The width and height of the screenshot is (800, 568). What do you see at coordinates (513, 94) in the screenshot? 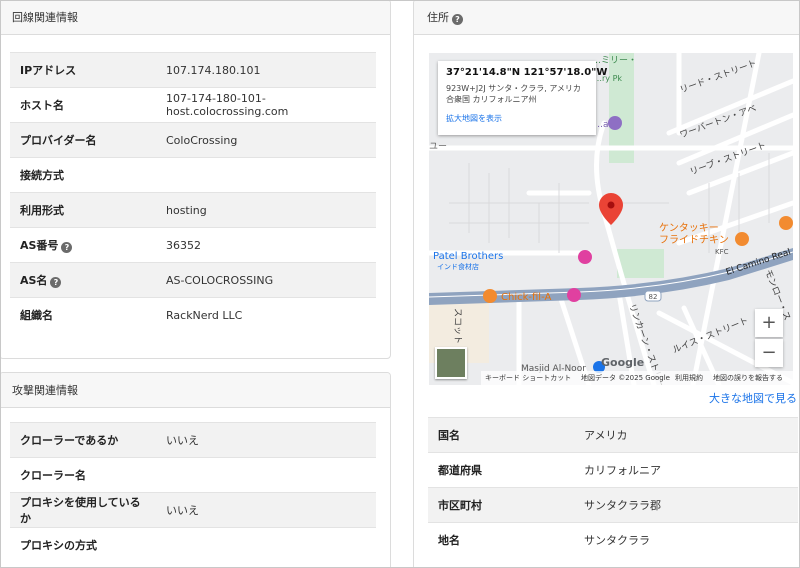
I see `map-address: 923W+J2J サンタ・クララ, アメリカ合衆国 カリフォルニア州` at bounding box center [513, 94].